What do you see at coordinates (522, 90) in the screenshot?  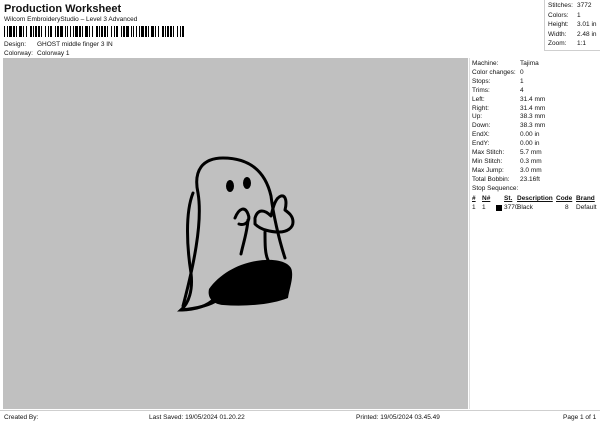 I see `property-value: 4` at bounding box center [522, 90].